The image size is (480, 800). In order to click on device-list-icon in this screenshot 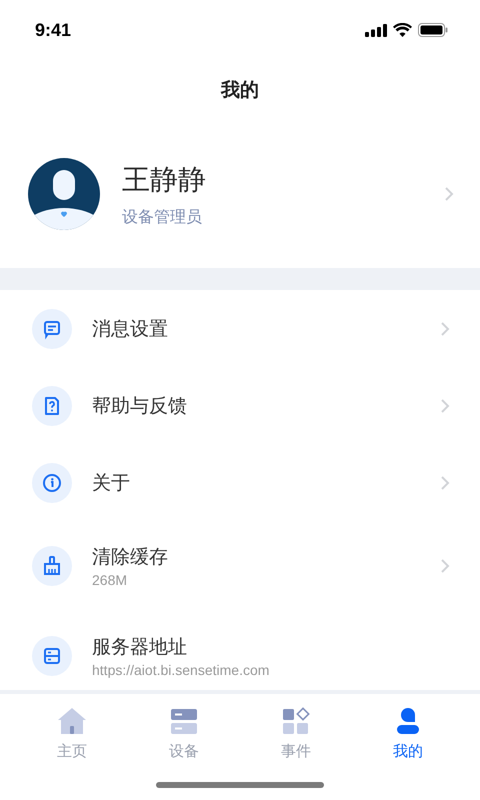, I will do `click(184, 721)`.